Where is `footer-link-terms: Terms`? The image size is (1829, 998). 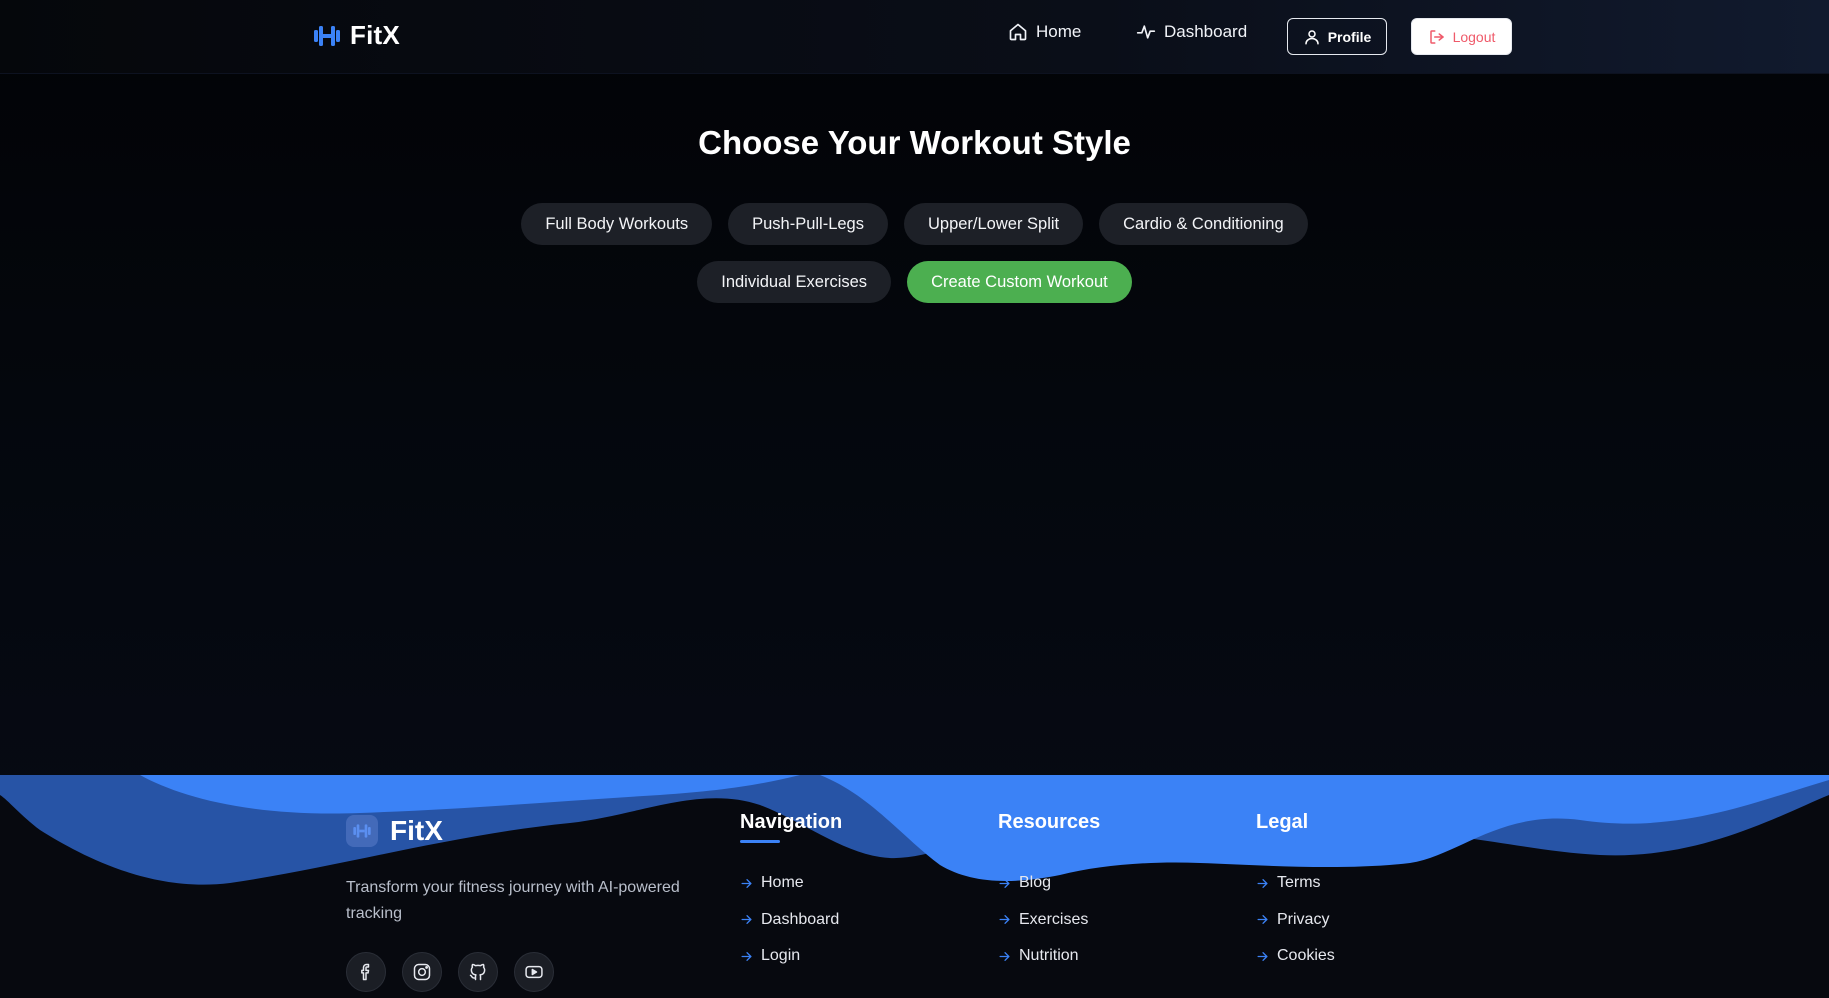
footer-link-terms: Terms is located at coordinates (1295, 883).